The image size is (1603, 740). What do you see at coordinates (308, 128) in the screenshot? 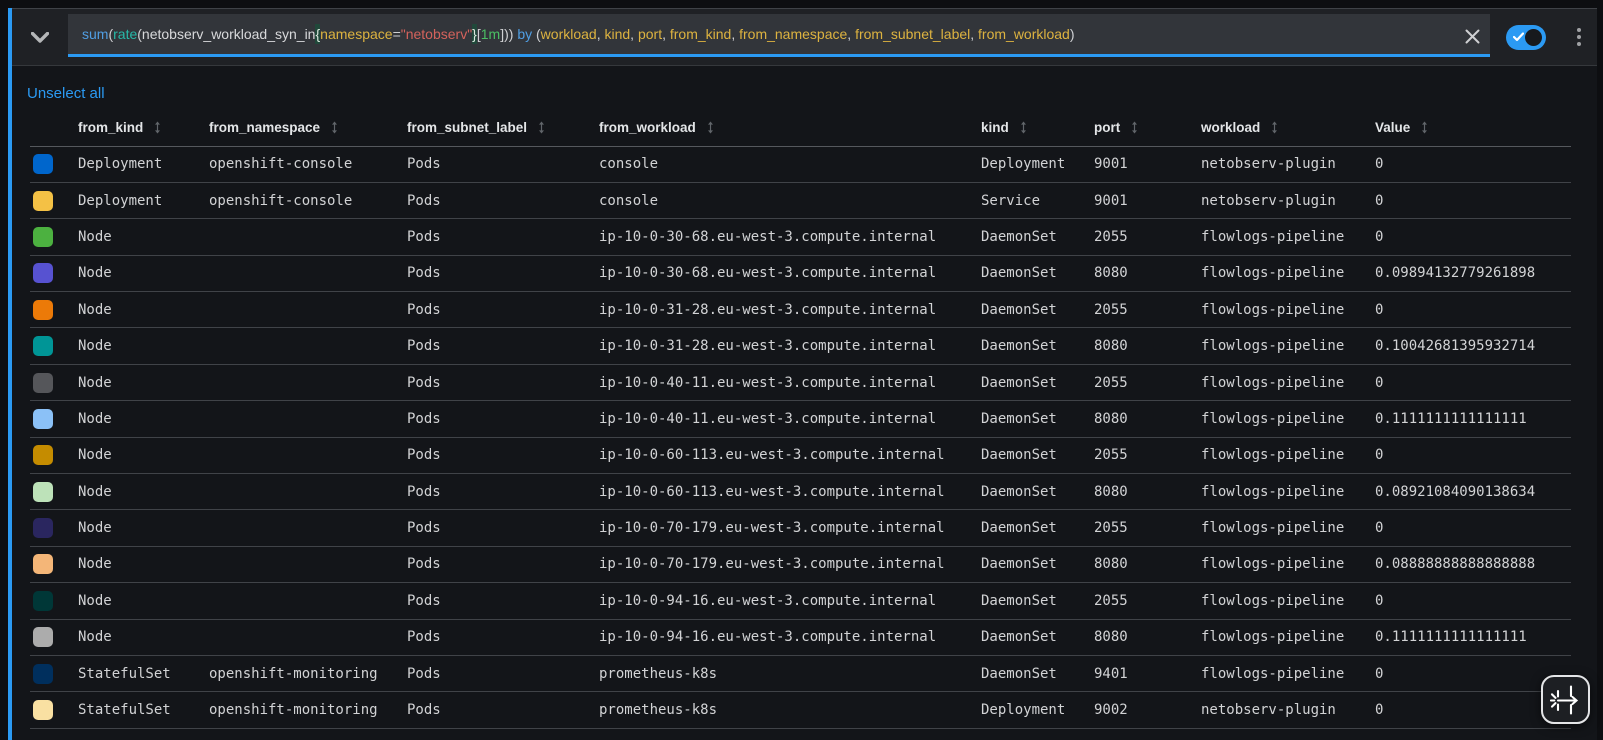
I see `column-header-from_namespace: from_namespace` at bounding box center [308, 128].